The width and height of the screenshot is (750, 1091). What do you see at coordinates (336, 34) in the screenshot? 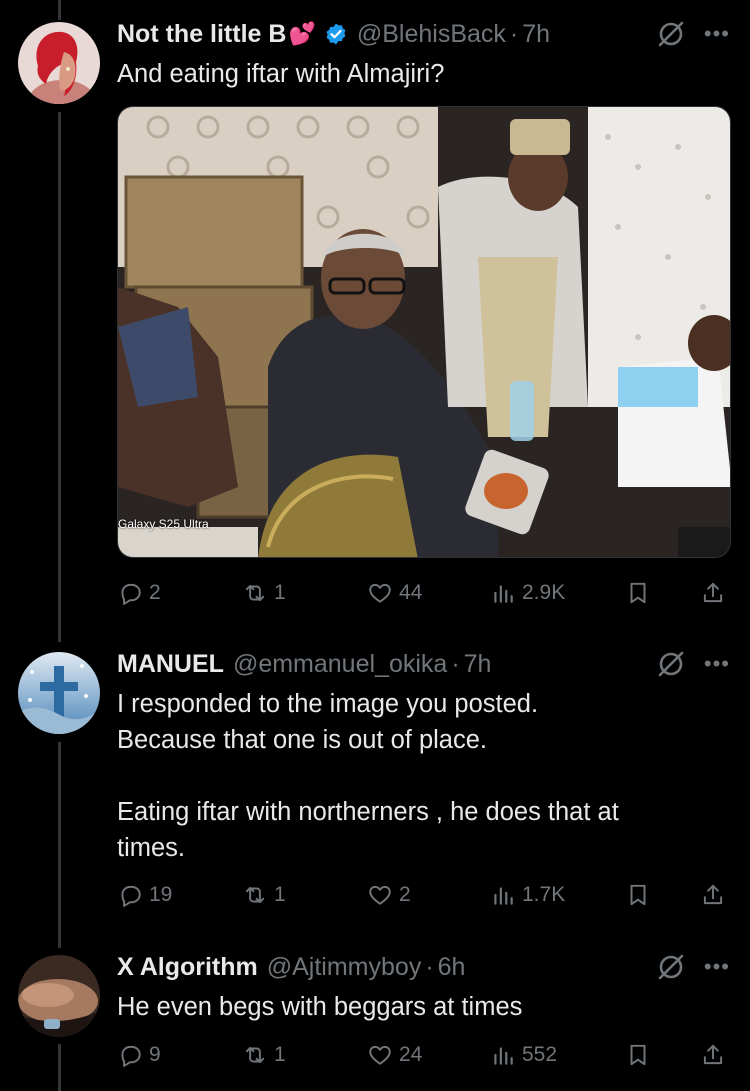
I see `verified-badge-icon` at bounding box center [336, 34].